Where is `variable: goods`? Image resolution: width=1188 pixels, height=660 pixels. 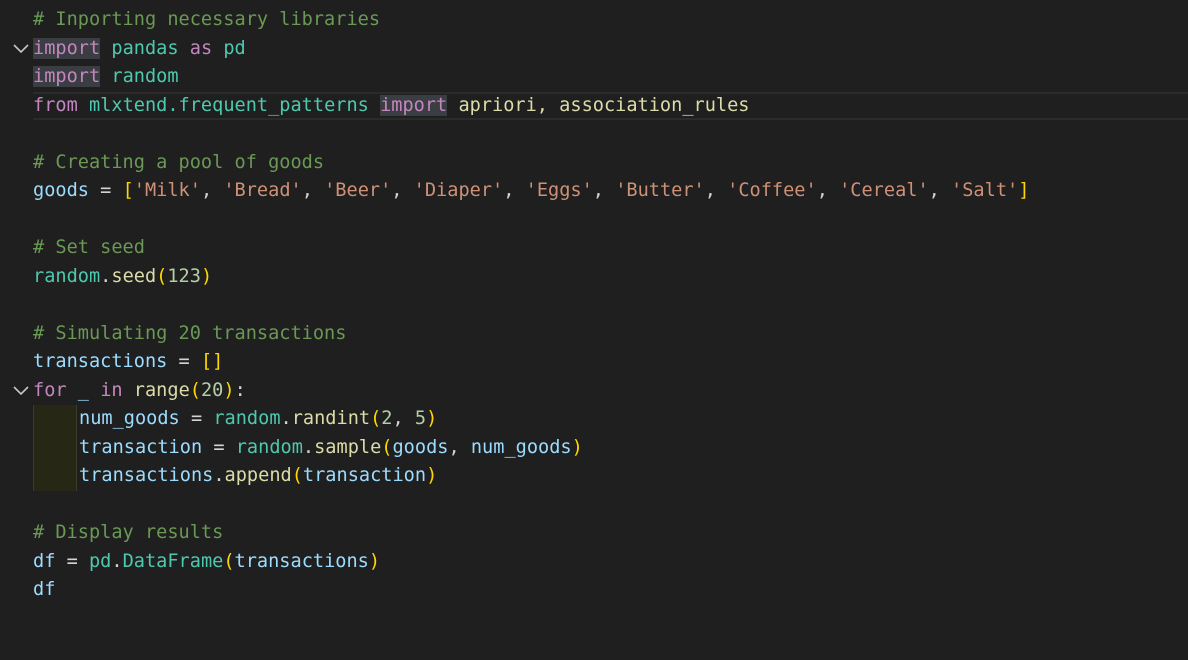 variable: goods is located at coordinates (61, 190).